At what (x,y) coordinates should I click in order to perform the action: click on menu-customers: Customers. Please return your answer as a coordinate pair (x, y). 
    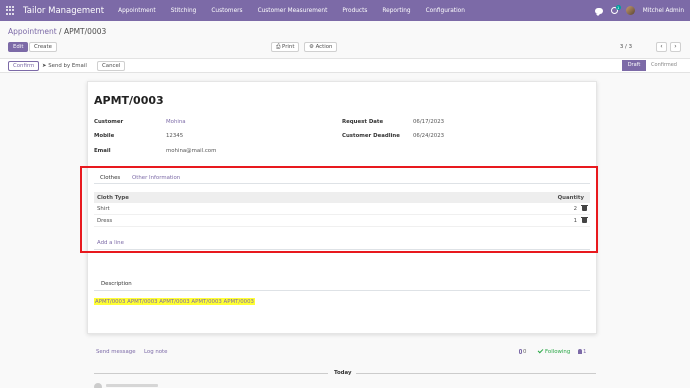
    Looking at the image, I should click on (226, 11).